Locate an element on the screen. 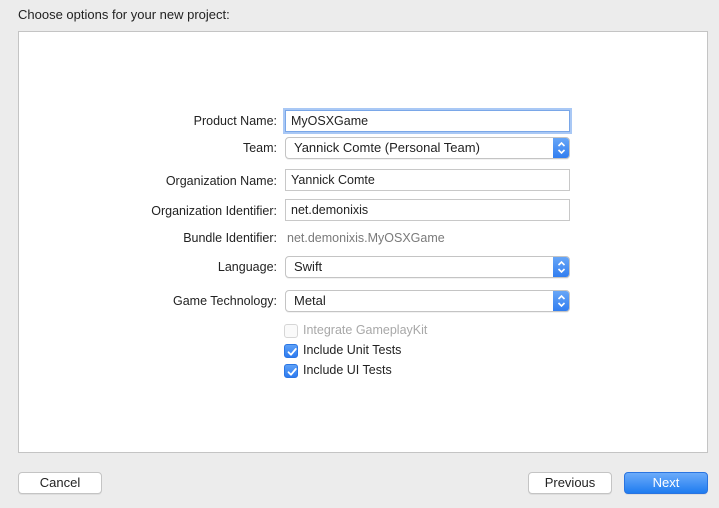 Image resolution: width=719 pixels, height=508 pixels. include-unit-tests-checkbox is located at coordinates (291, 351).